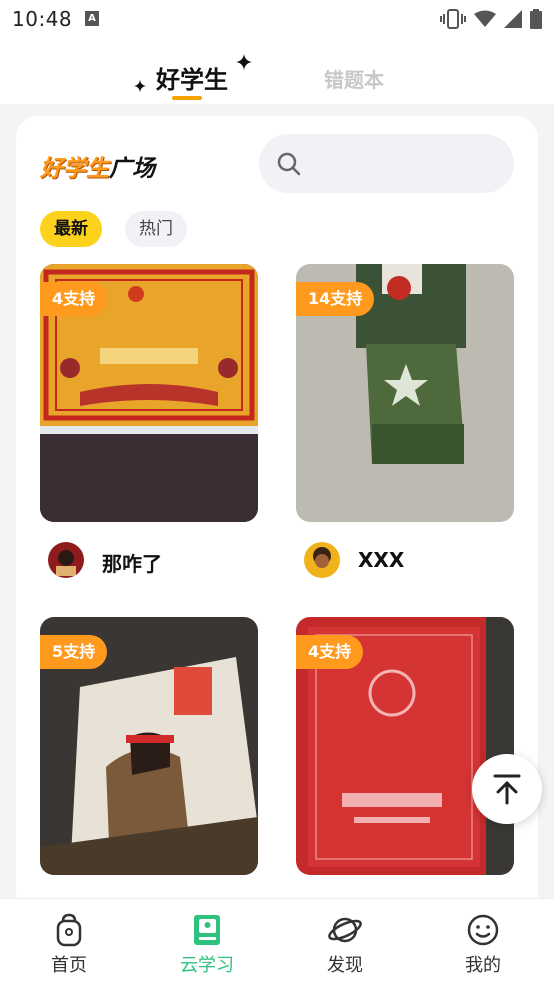 The height and width of the screenshot is (984, 554). I want to click on smiley-icon, so click(483, 930).